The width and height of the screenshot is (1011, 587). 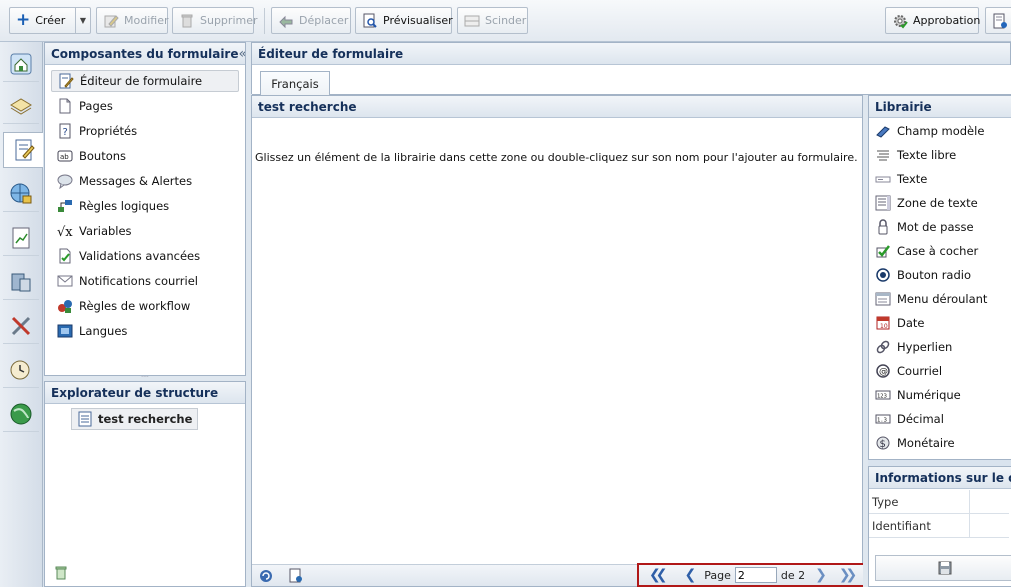 I want to click on create-button: + Créer ▼, so click(x=50, y=20).